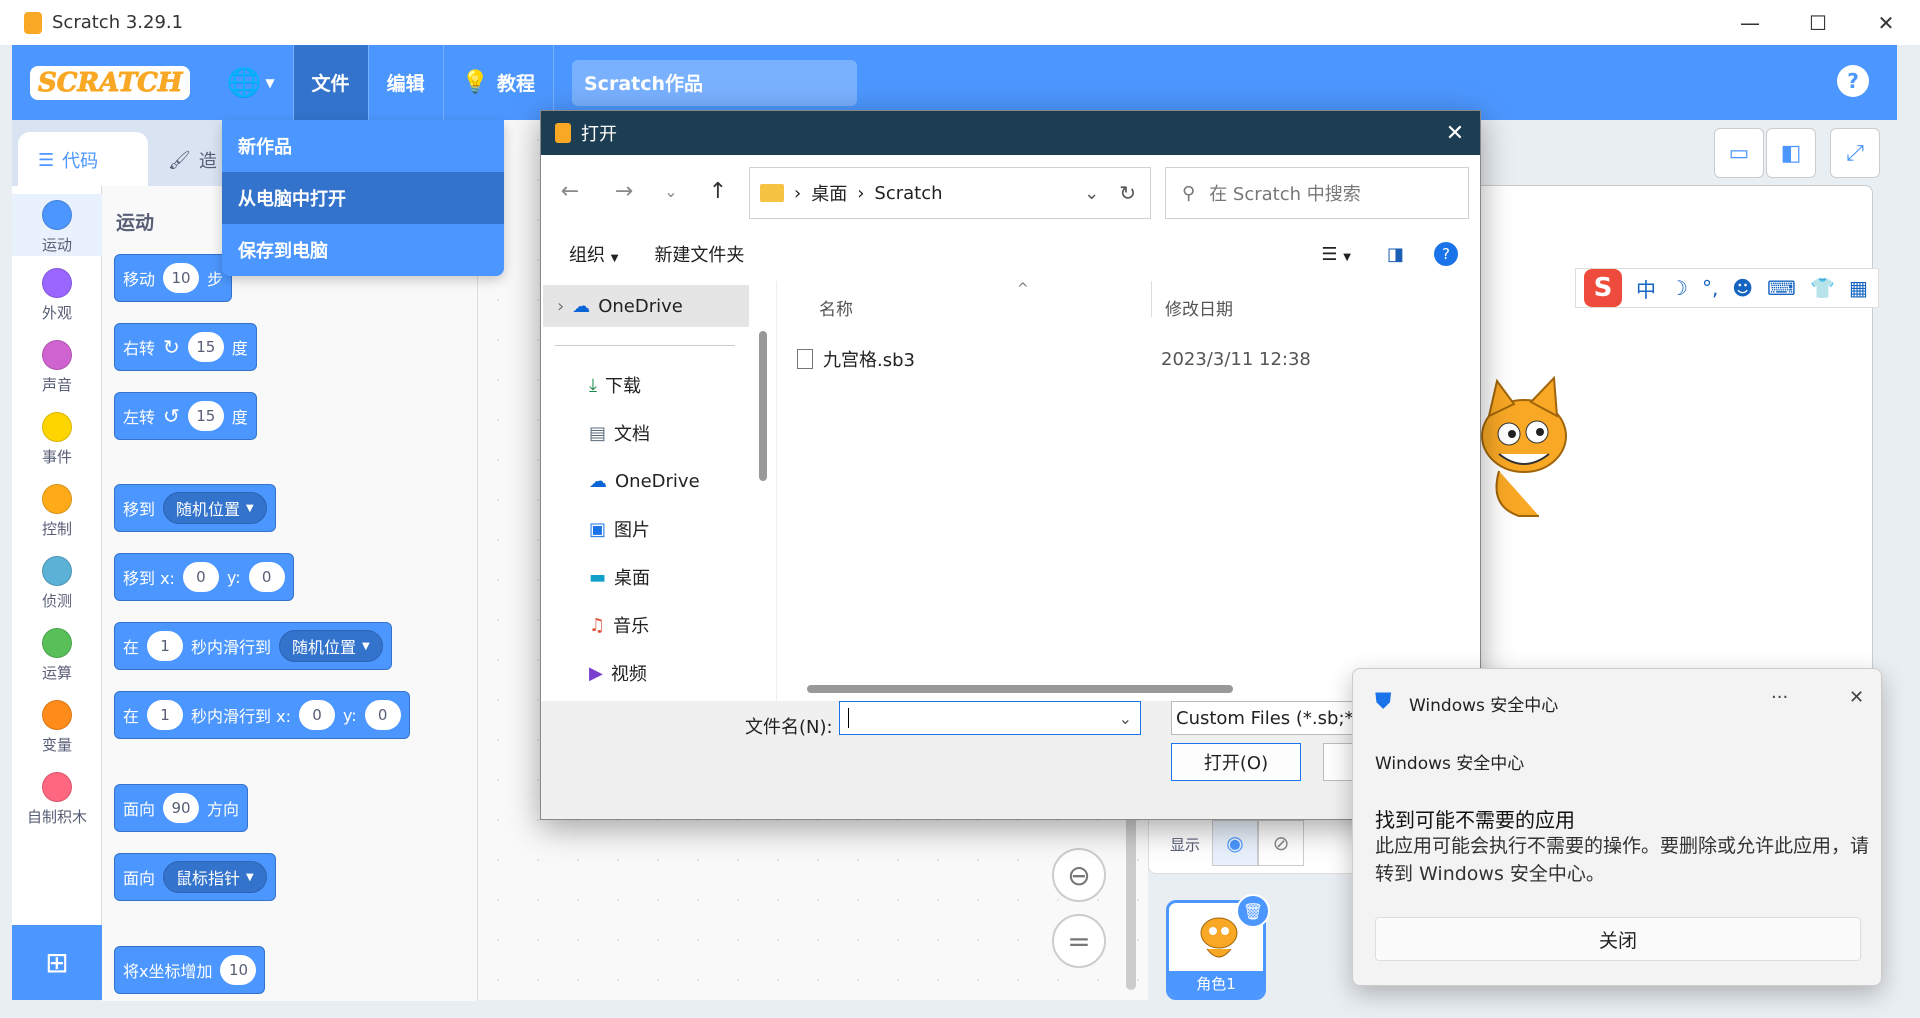  I want to click on point-direction-block: 面向 90 方向, so click(181, 808).